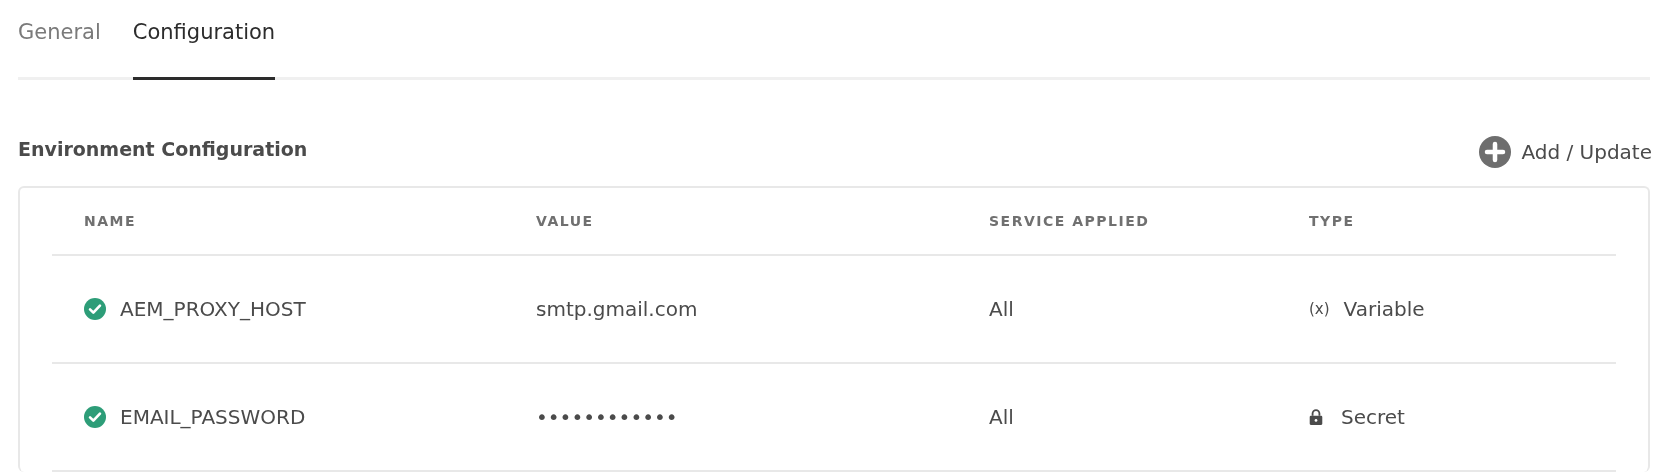 This screenshot has height=474, width=1676. I want to click on column-header: NAME, so click(110, 221).